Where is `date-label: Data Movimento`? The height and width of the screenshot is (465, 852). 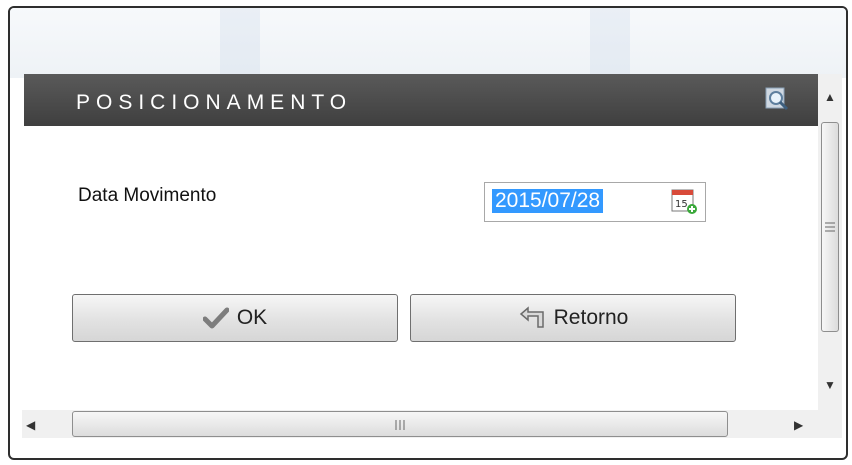 date-label: Data Movimento is located at coordinates (147, 195).